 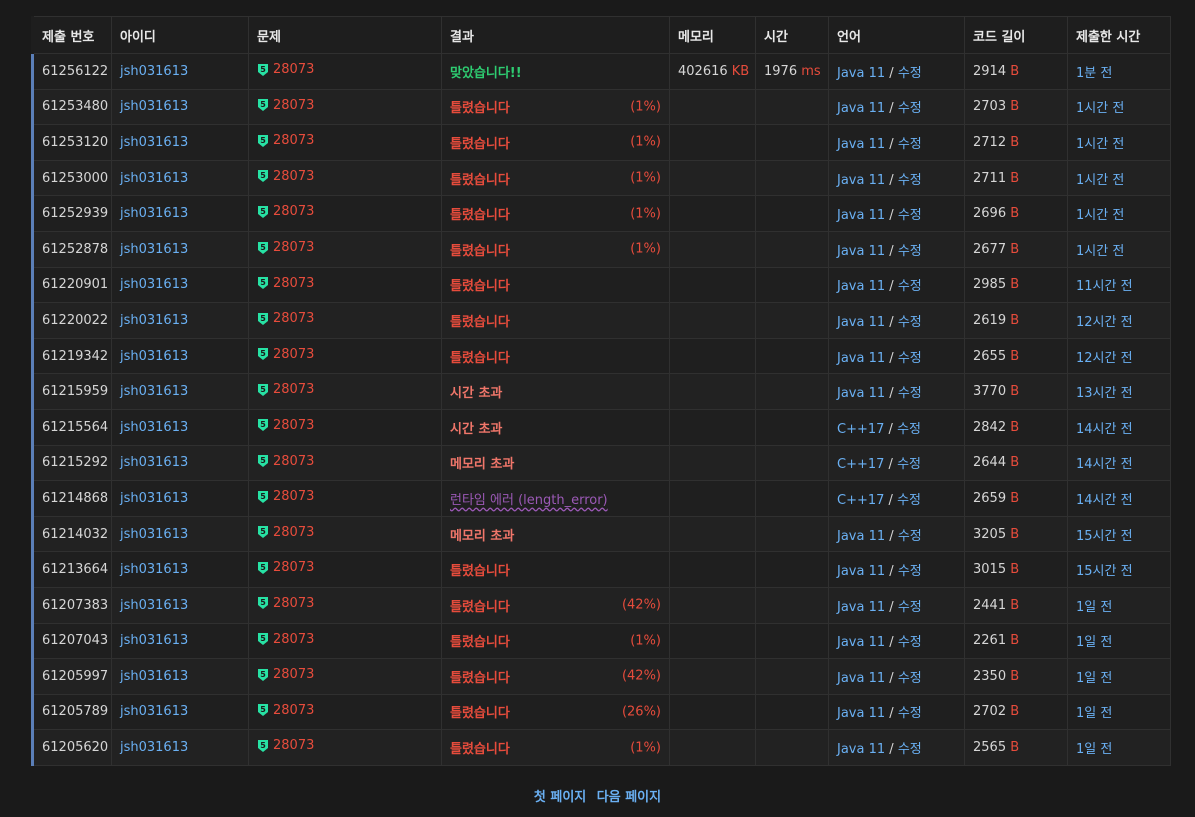 I want to click on first-page-link: 첫 페이지, so click(x=560, y=797).